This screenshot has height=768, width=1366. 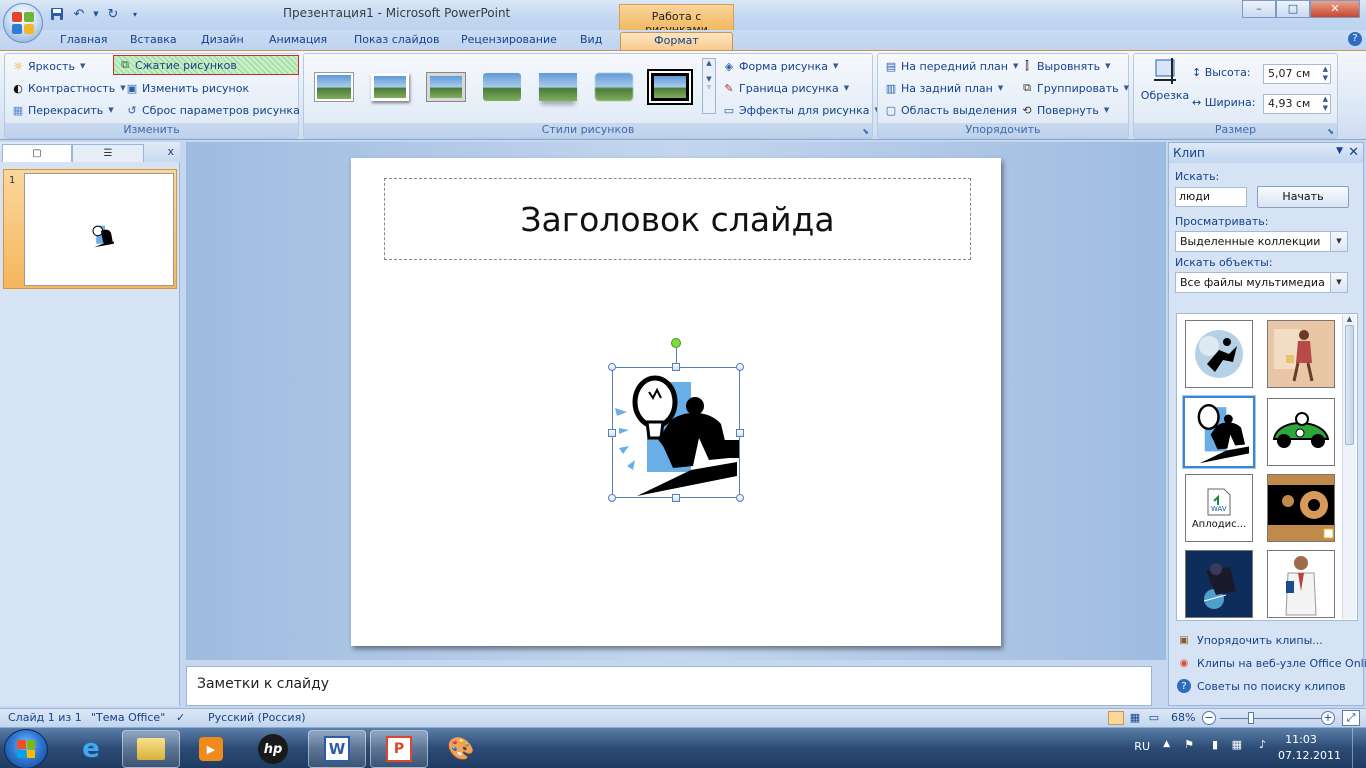 What do you see at coordinates (1064, 110) in the screenshot?
I see `rotate-button: ⟲ Повернуть ▼` at bounding box center [1064, 110].